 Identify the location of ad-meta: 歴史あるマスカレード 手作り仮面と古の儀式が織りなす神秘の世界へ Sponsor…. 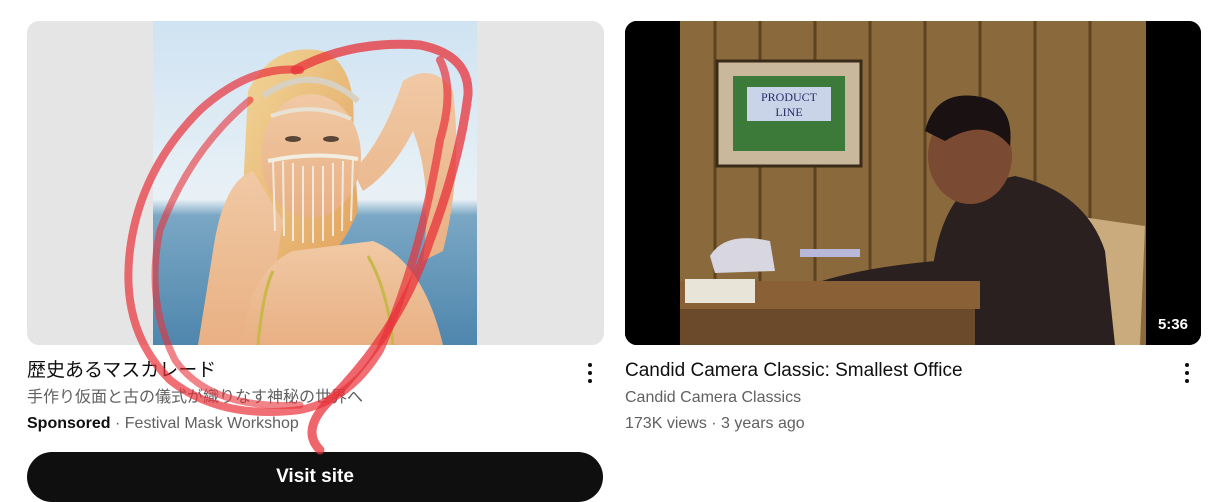
(315, 397).